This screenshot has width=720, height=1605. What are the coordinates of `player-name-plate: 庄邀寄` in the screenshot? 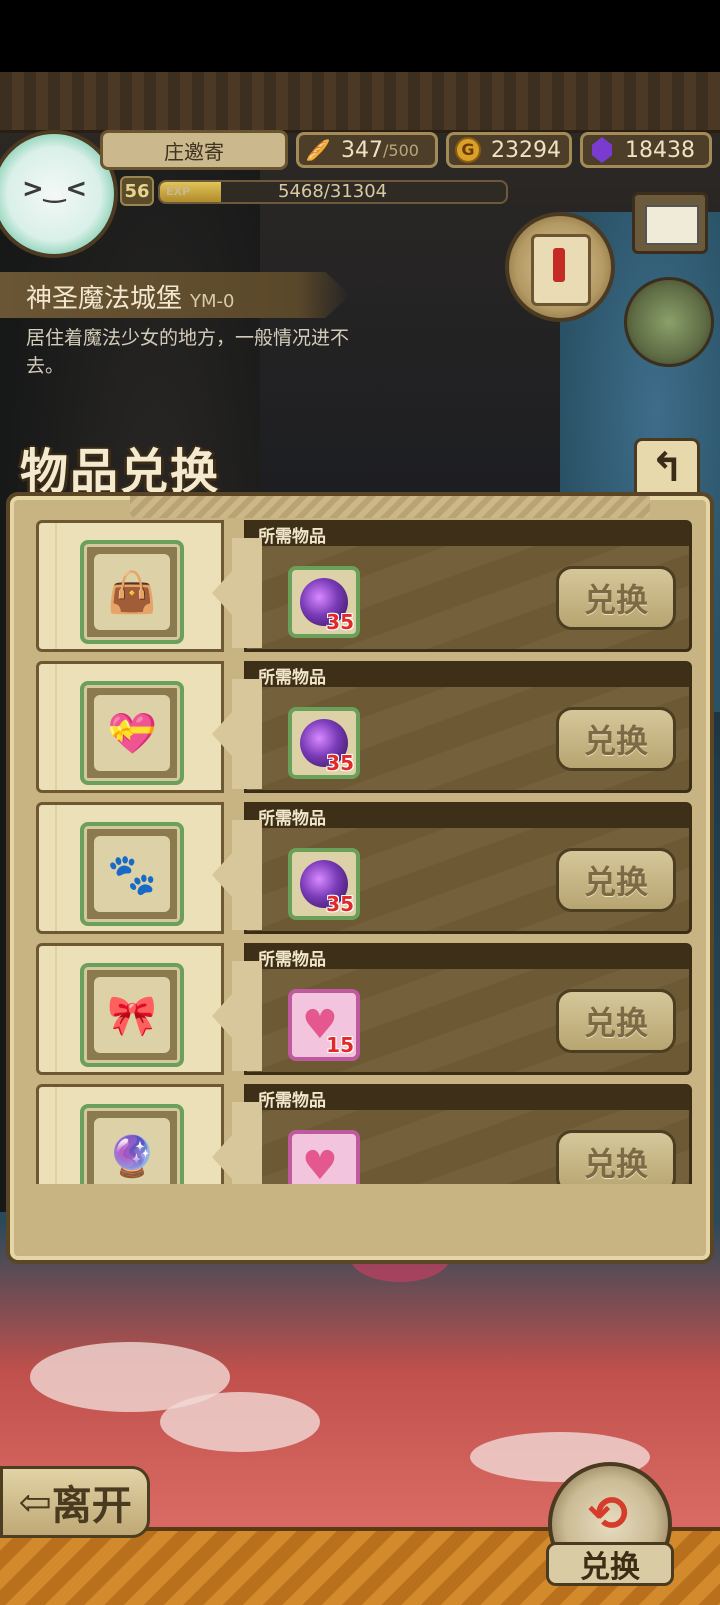 It's located at (194, 150).